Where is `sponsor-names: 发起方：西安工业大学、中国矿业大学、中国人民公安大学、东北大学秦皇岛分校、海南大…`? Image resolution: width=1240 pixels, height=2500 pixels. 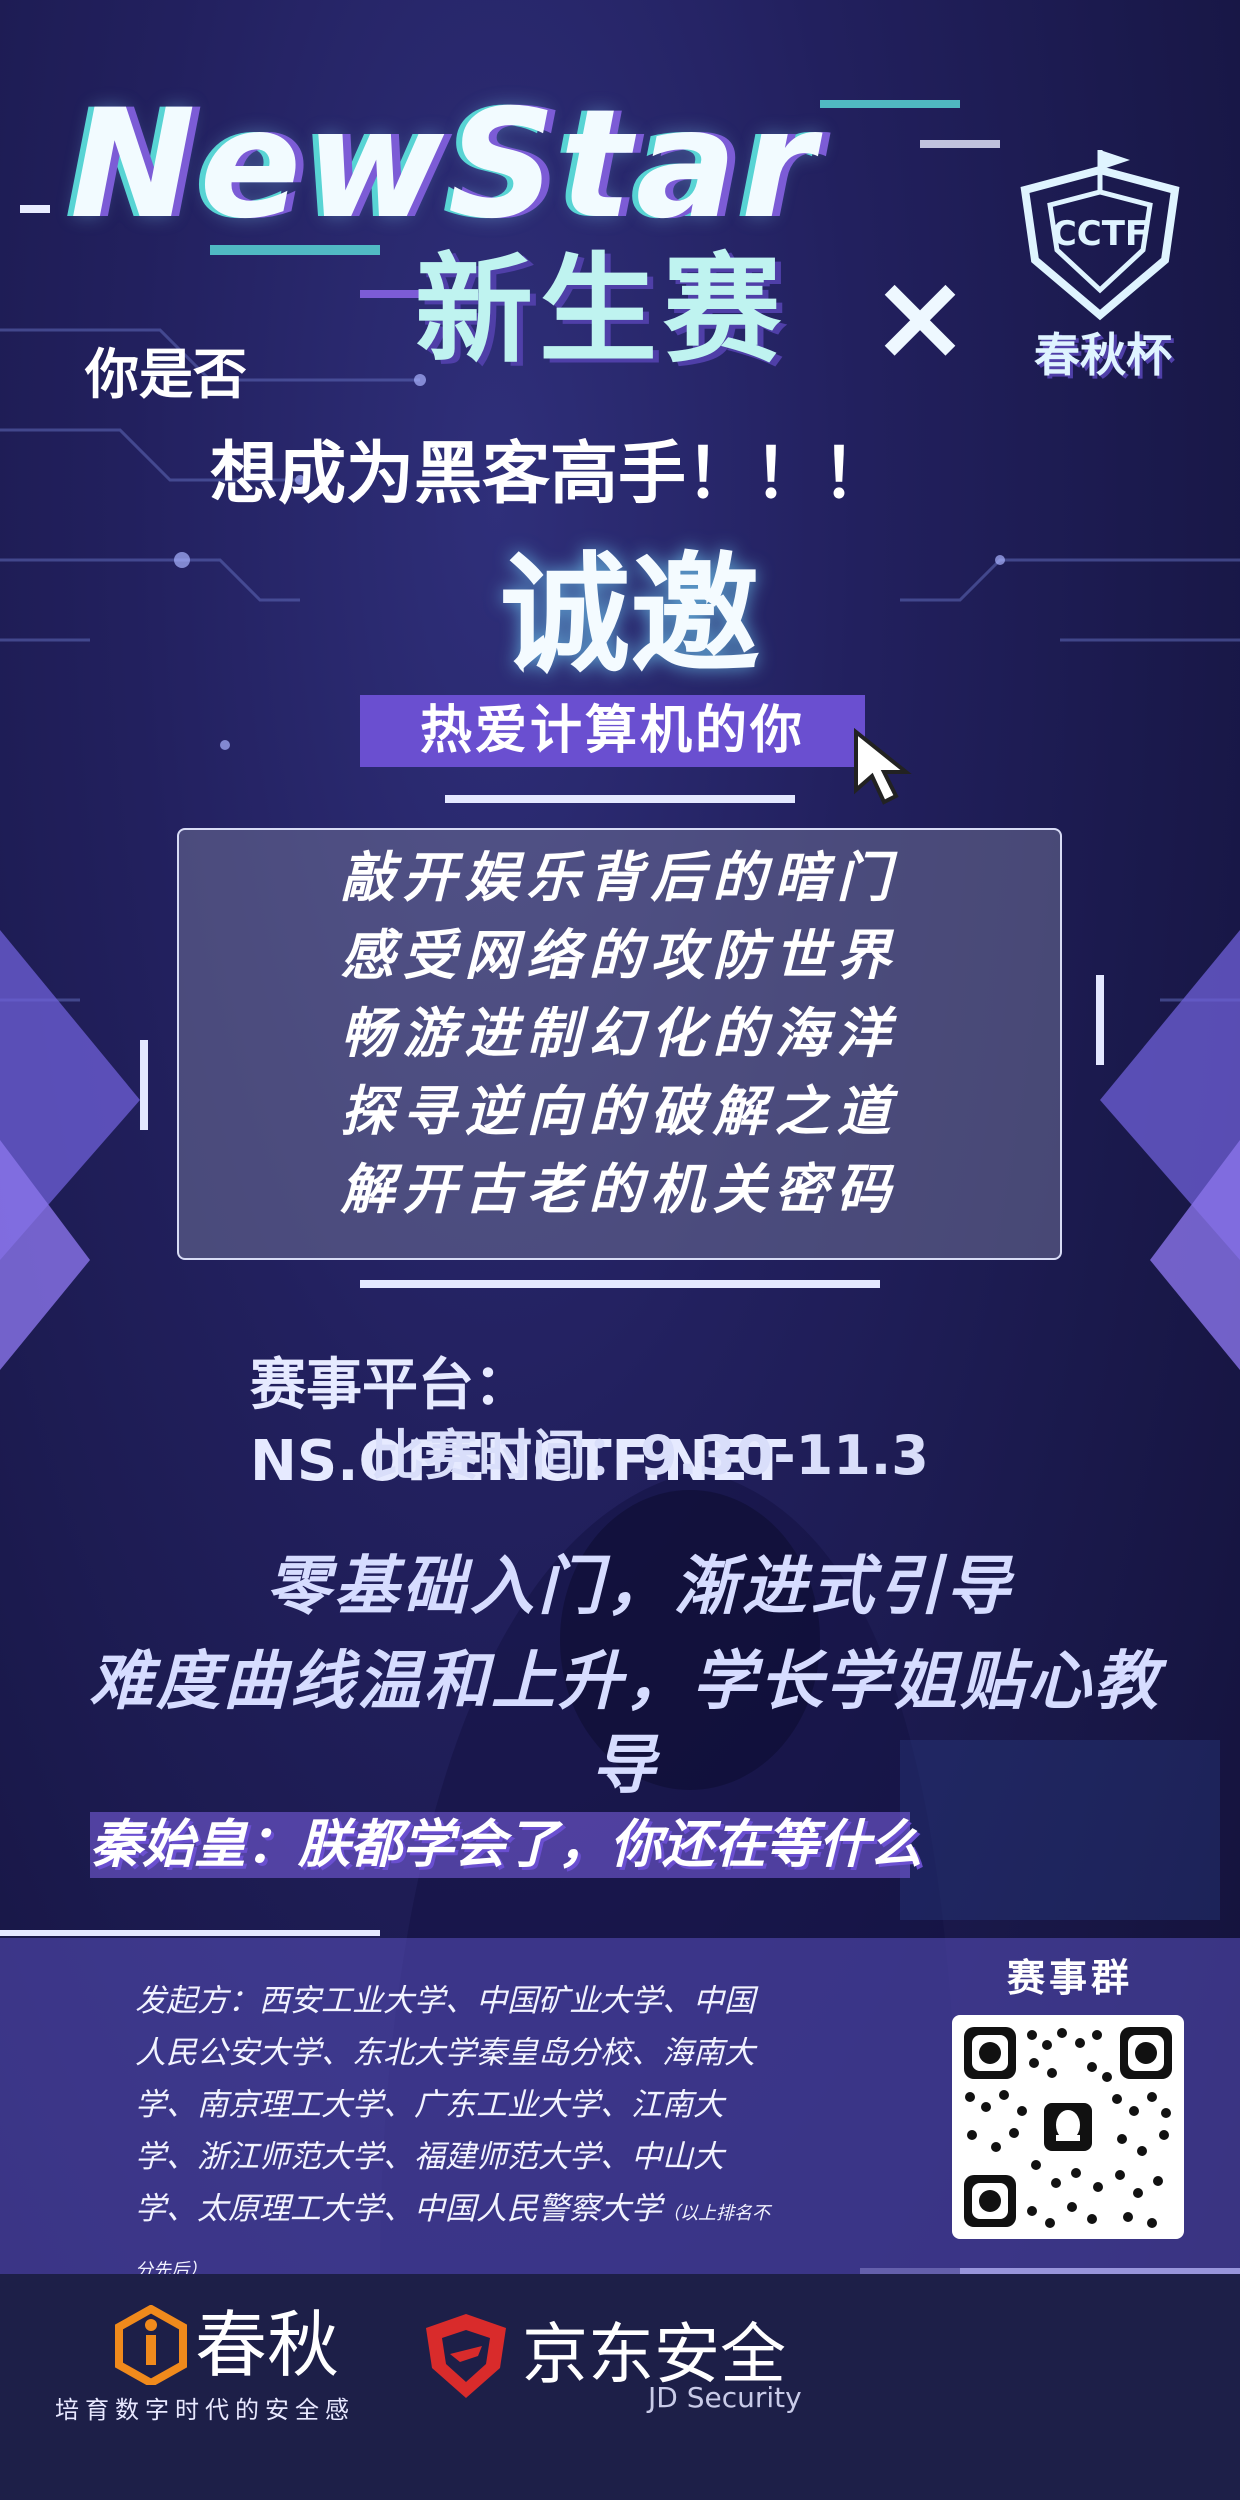 sponsor-names: 发起方：西安工业大学、中国矿业大学、中国人民公安大学、东北大学秦皇岛分校、海南大… is located at coordinates (445, 2105).